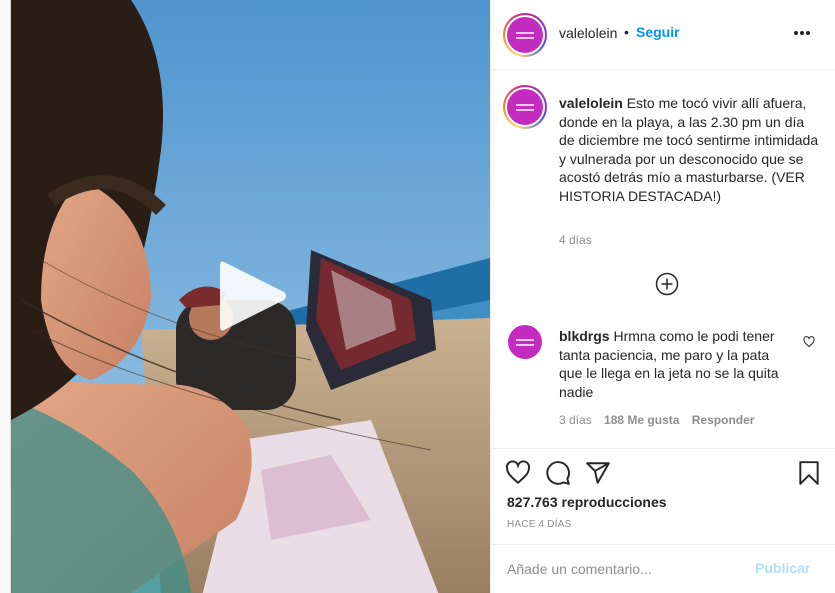 This screenshot has height=593, width=835. I want to click on follow-button: Seguir, so click(658, 32).